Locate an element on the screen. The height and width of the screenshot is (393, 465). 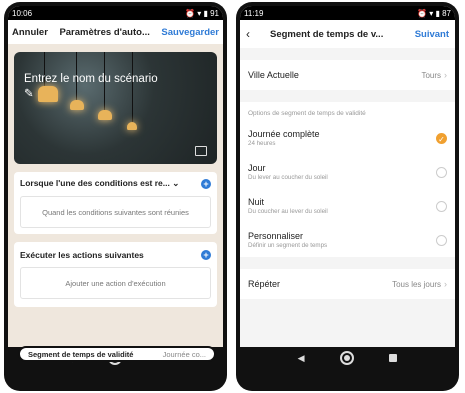
repeat-label: Répéter is located at coordinates (264, 284).